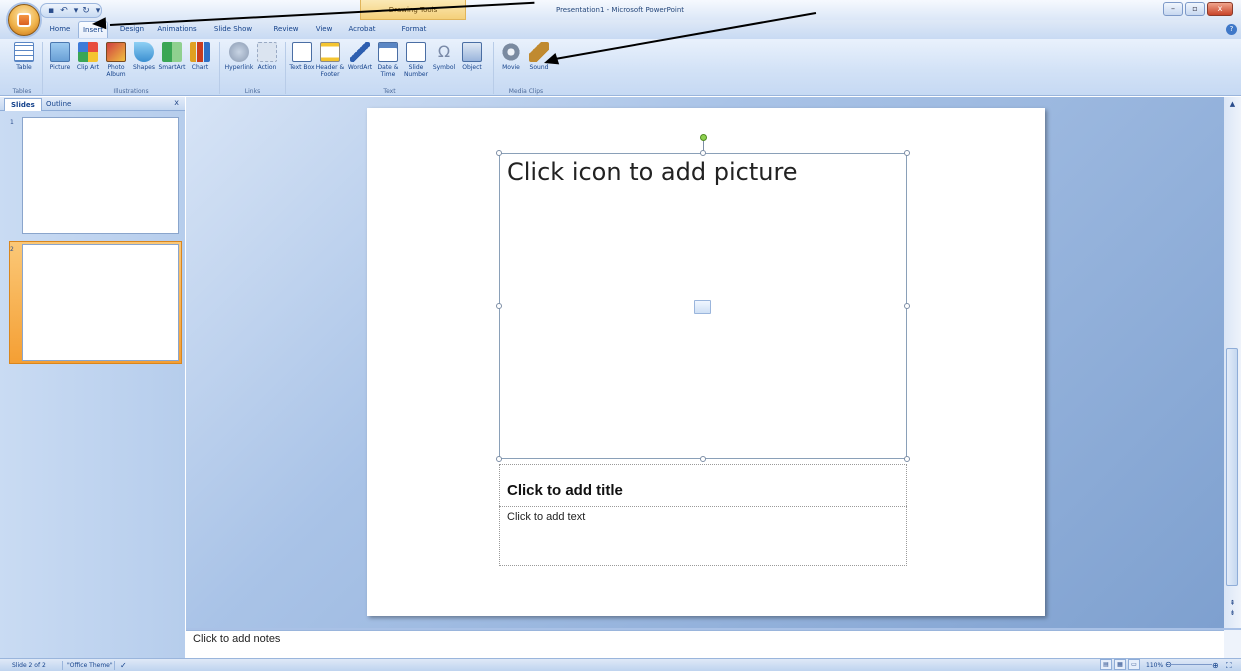 This screenshot has width=1241, height=671. What do you see at coordinates (219, 68) in the screenshot?
I see `group-separator` at bounding box center [219, 68].